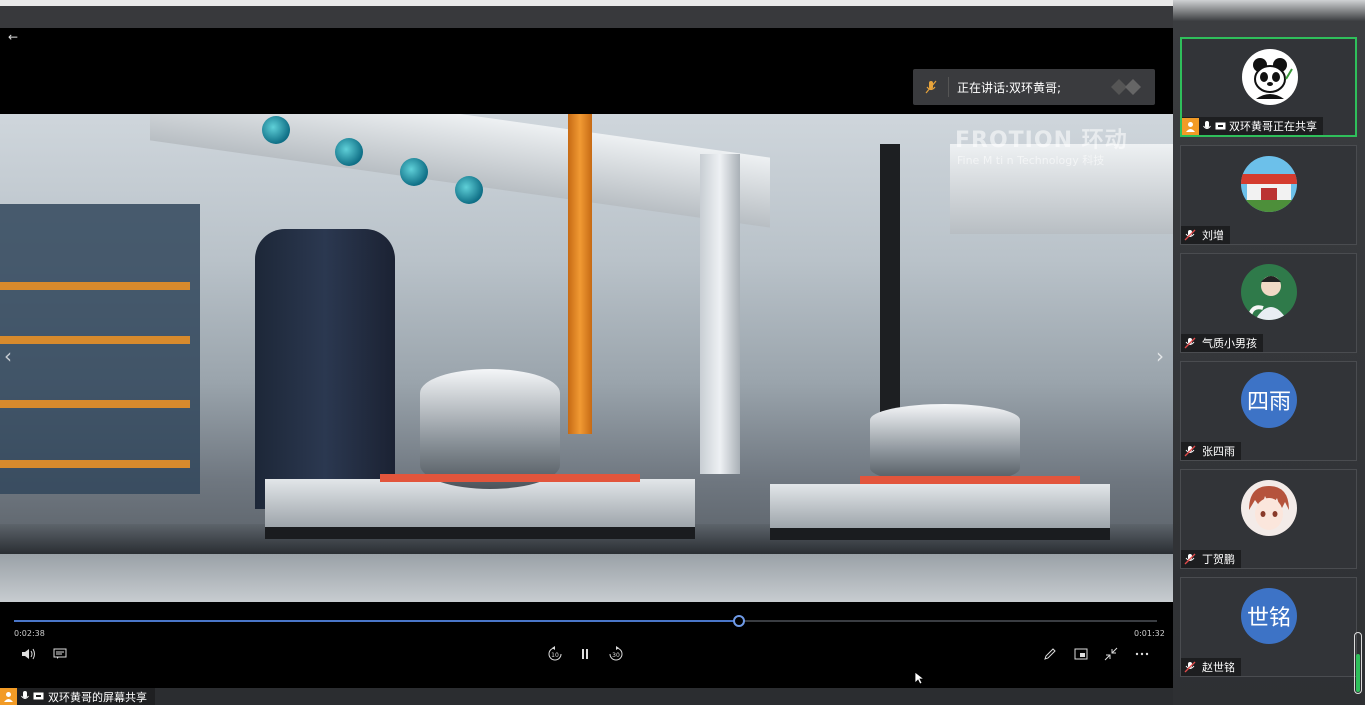  Describe the element at coordinates (325, 369) in the screenshot. I see `worker-figure` at that location.